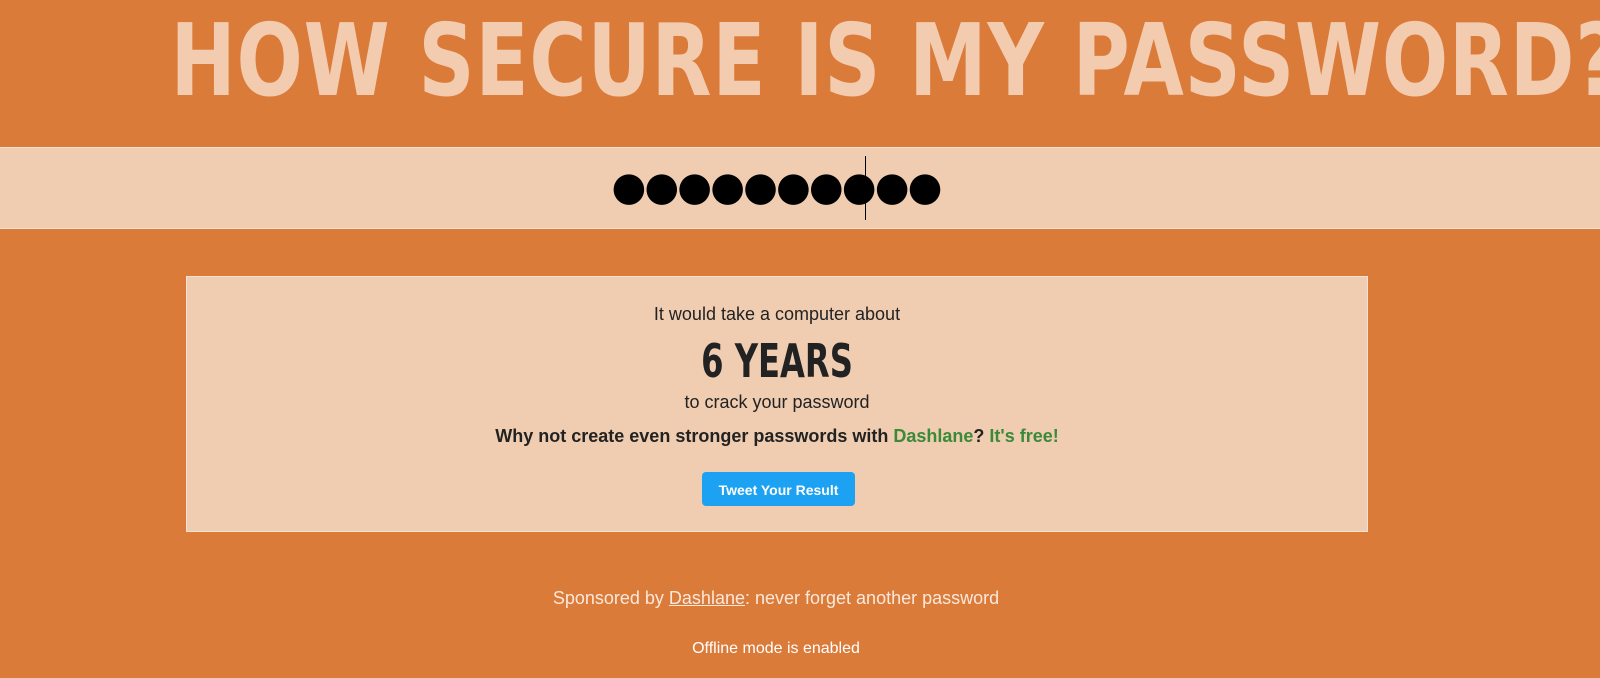  What do you see at coordinates (865, 188) in the screenshot?
I see `text-caret` at bounding box center [865, 188].